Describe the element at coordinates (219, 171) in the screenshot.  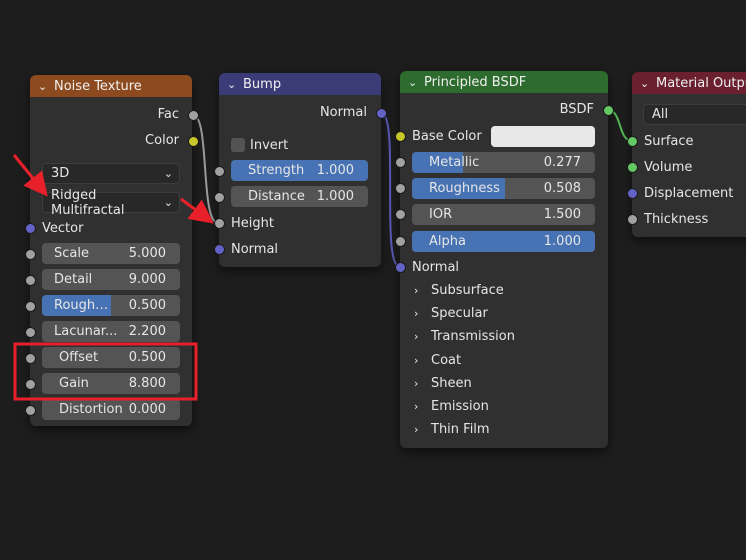
I see `strength-socket` at that location.